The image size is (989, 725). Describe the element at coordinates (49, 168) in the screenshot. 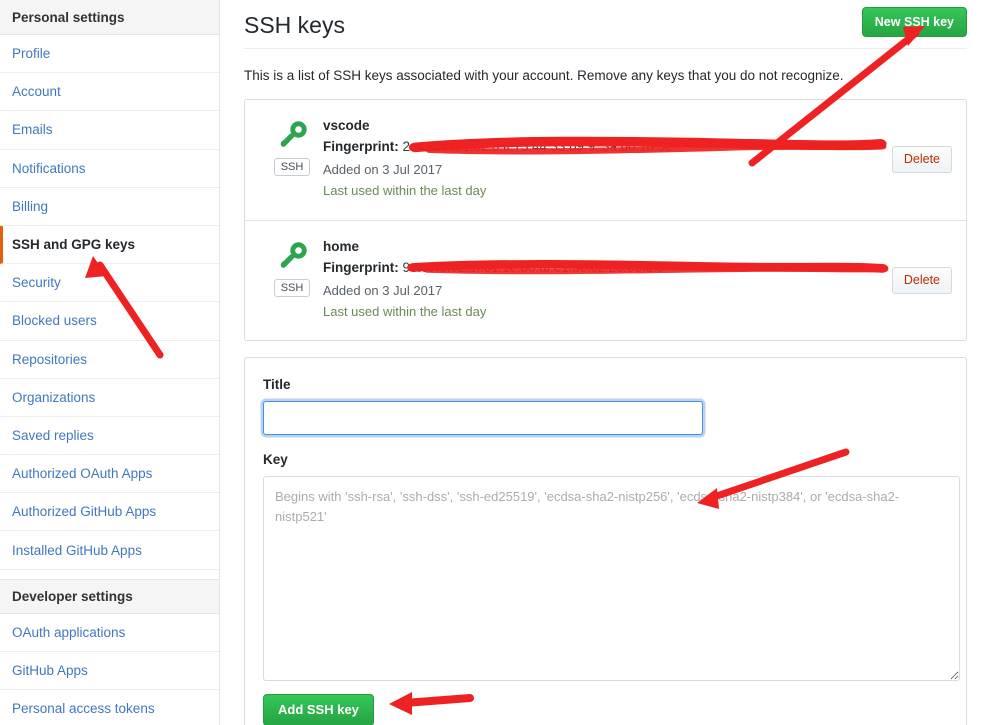

I see `sidebar-item-label: Notifications` at that location.